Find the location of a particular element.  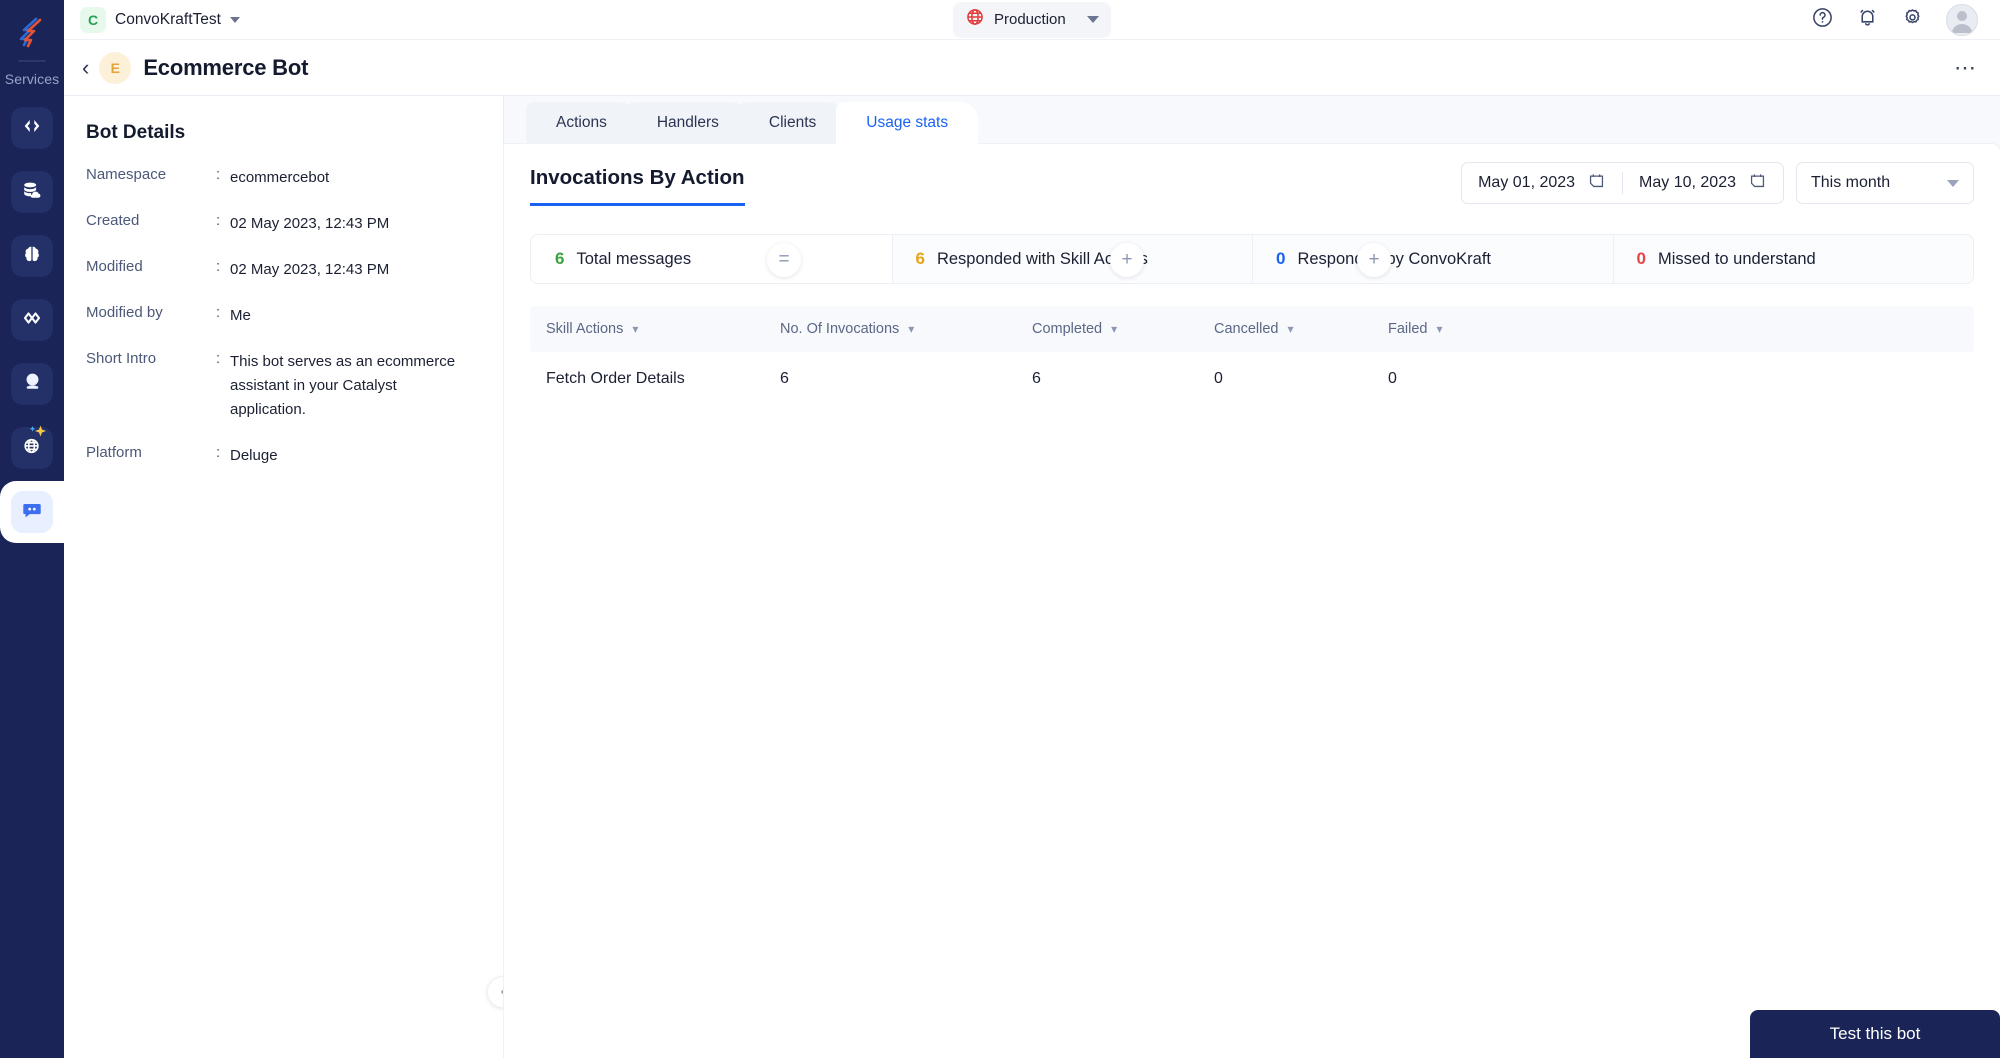

column-header-skill-actions: Skill Actions ▾ is located at coordinates (655, 329).